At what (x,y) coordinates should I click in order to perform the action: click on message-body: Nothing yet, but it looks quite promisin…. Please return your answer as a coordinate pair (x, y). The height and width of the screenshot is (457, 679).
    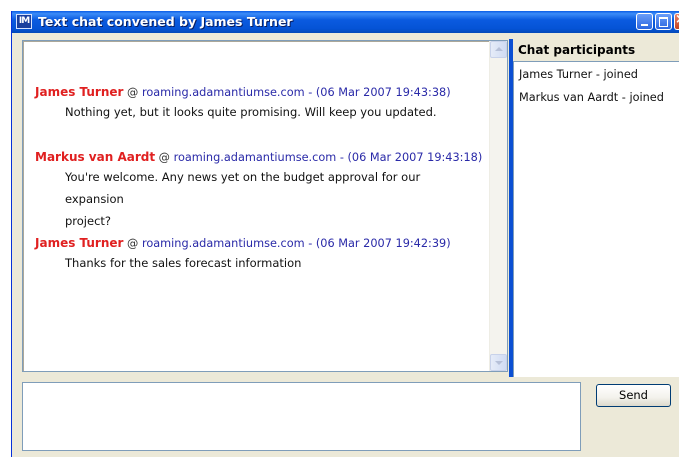
    Looking at the image, I should click on (258, 112).